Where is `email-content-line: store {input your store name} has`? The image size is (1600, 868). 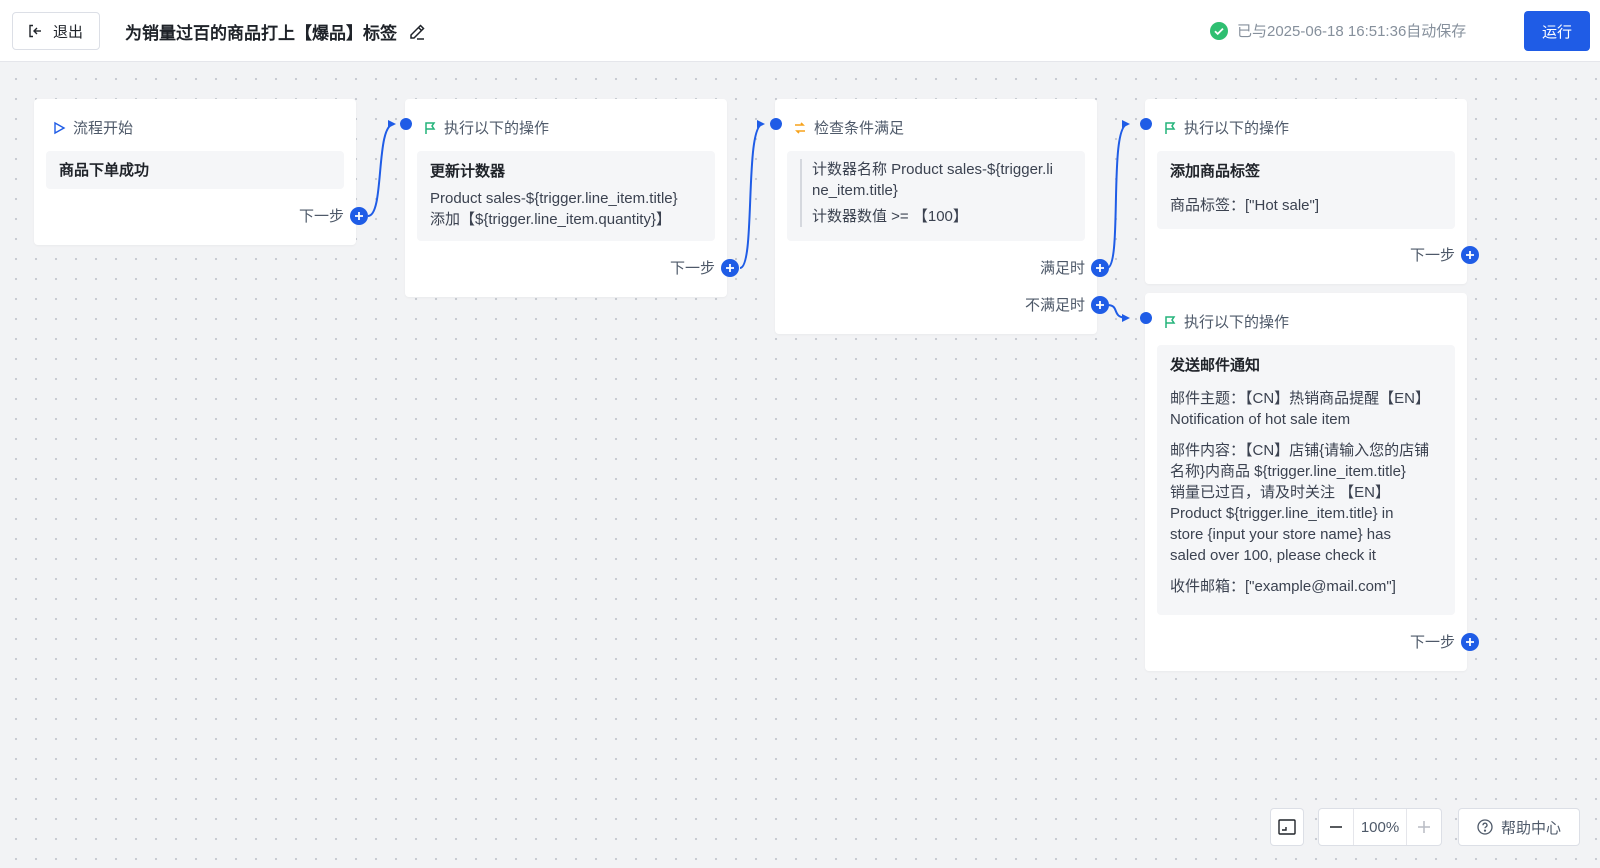 email-content-line: store {input your store name} has is located at coordinates (1280, 534).